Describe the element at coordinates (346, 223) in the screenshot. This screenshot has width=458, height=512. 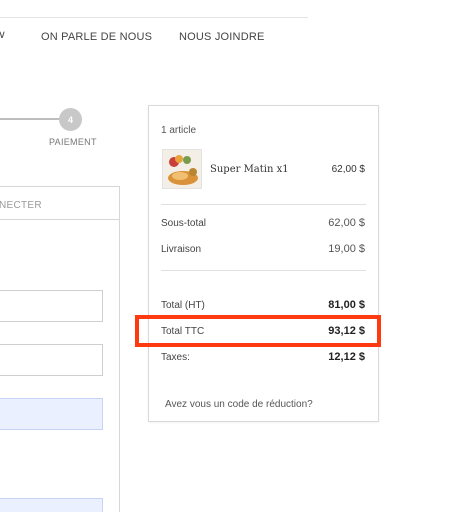
I see `subtotal-value: 62,00 $` at that location.